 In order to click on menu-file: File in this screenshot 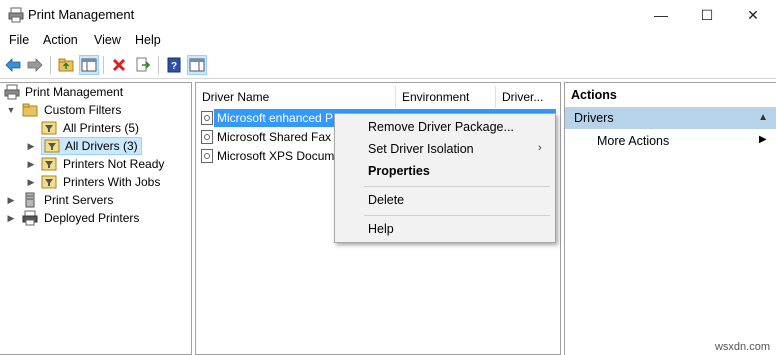, I will do `click(19, 40)`.